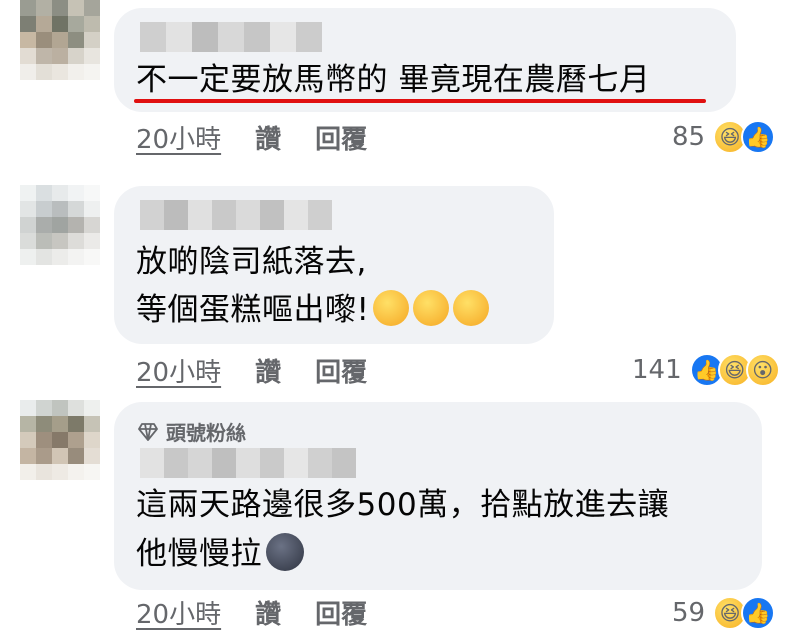 The width and height of the screenshot is (800, 635). What do you see at coordinates (657, 370) in the screenshot?
I see `reaction-count: 141` at bounding box center [657, 370].